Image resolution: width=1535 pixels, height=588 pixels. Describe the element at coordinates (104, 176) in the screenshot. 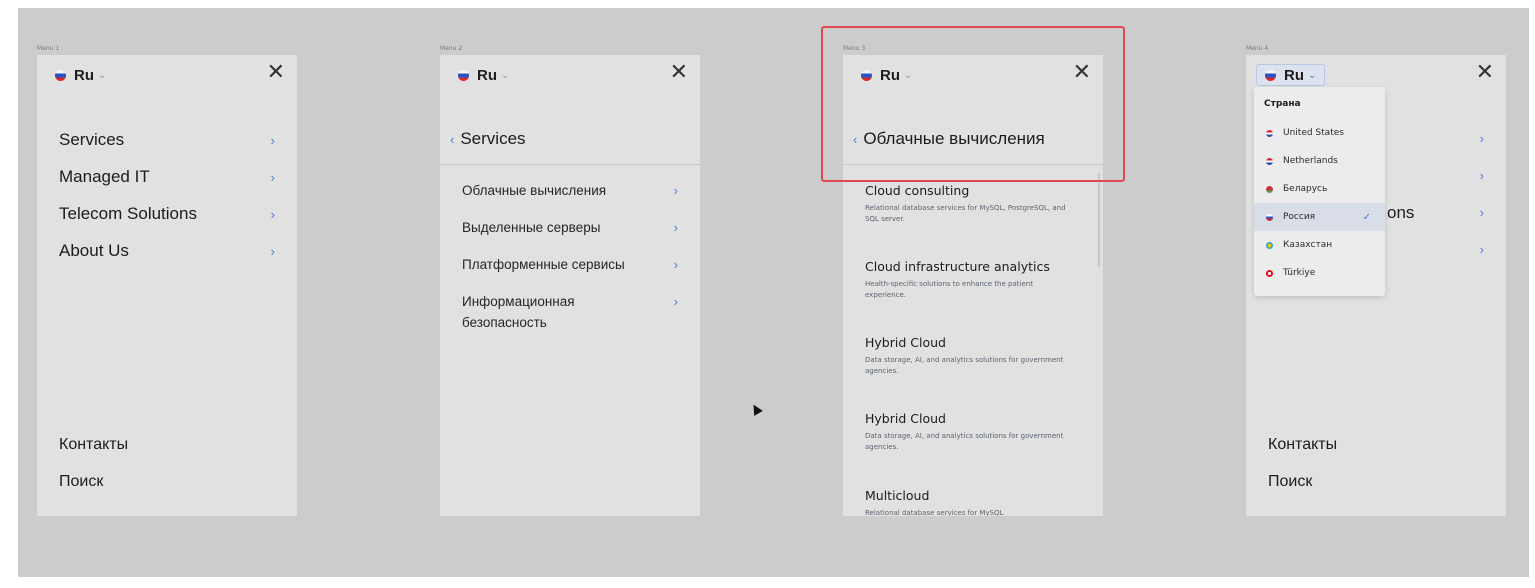

I see `nav-item-label: Managed IT` at that location.